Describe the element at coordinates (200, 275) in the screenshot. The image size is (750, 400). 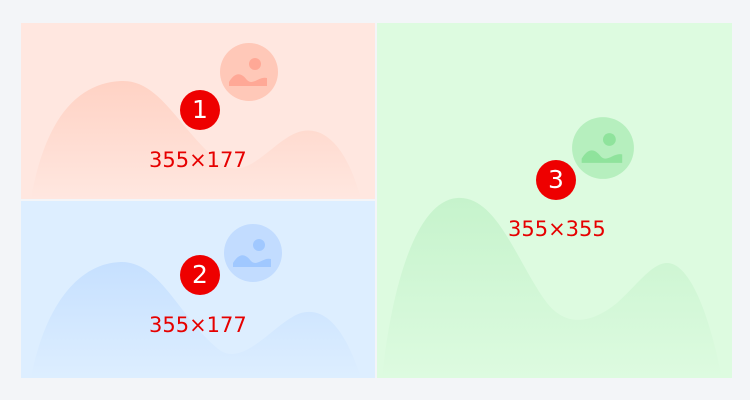
I see `tile-number-badge-2: 2` at that location.